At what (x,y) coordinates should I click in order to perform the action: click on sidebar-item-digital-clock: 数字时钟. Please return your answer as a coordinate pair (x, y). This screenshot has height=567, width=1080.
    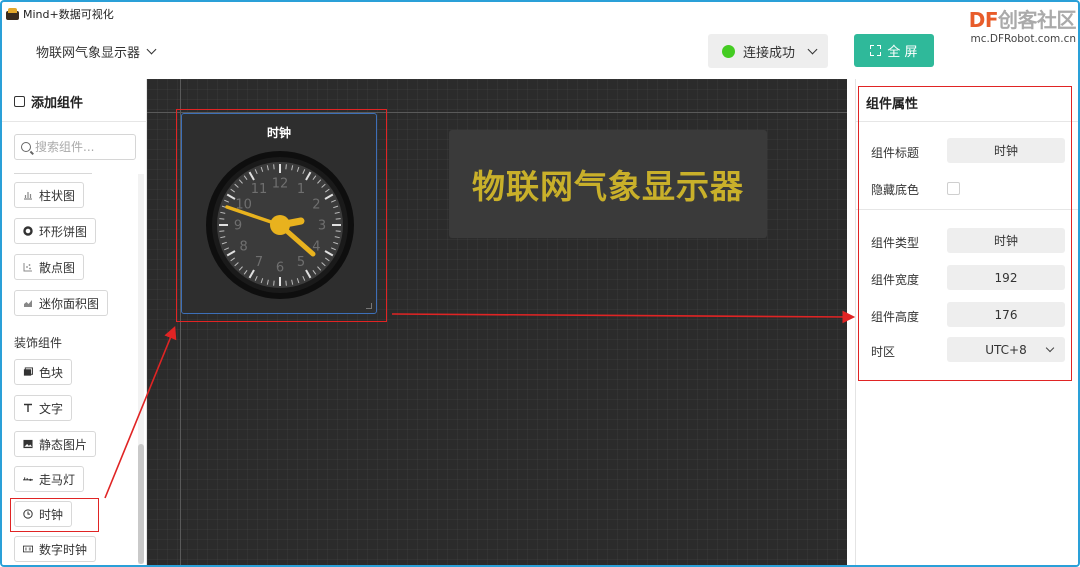
    Looking at the image, I should click on (55, 549).